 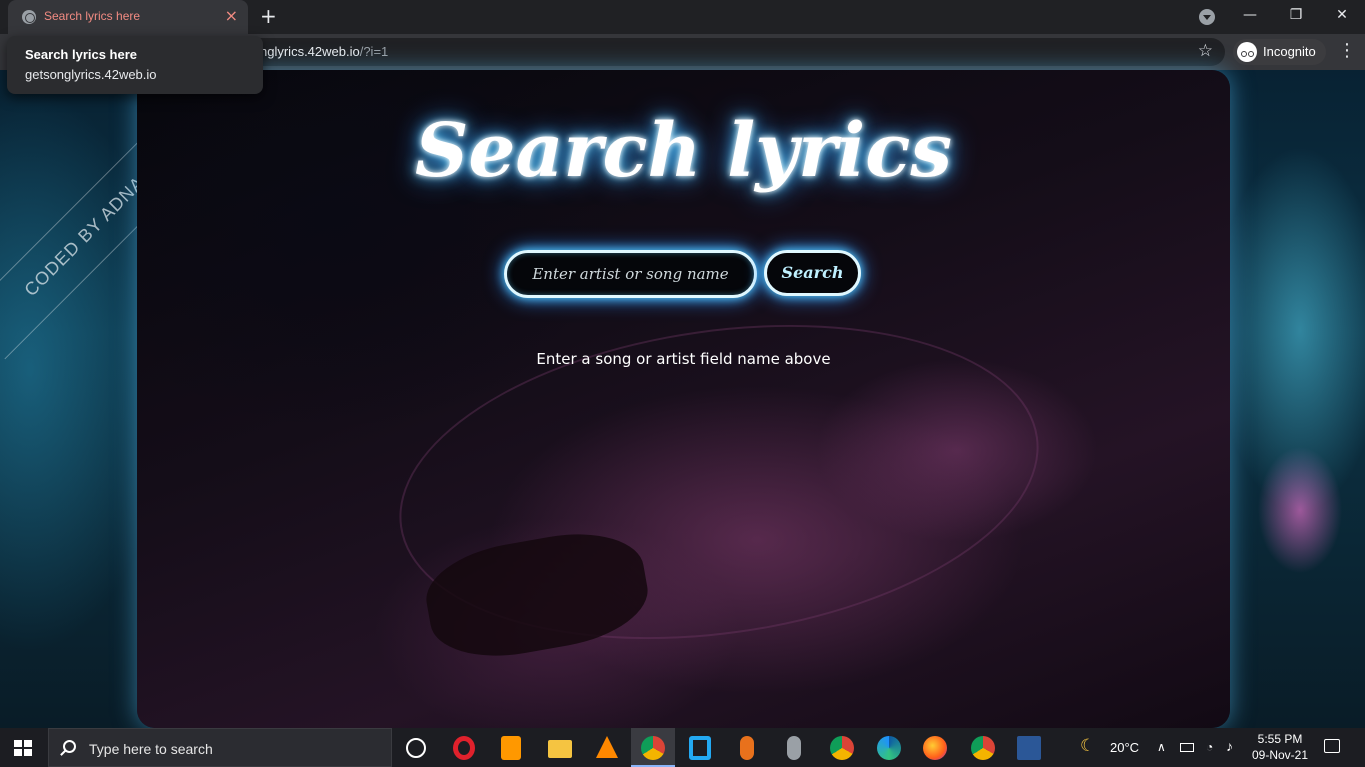 I want to click on hovercard-url: getsonglyrics.42web.io, so click(x=91, y=74).